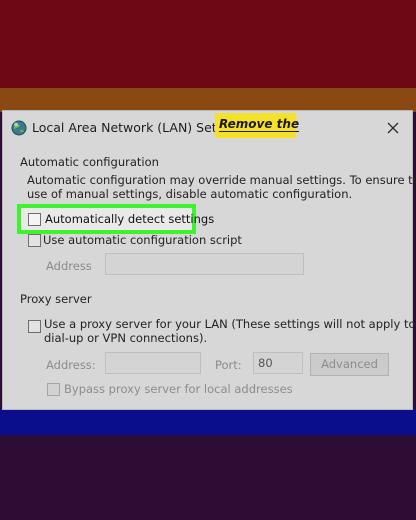 The height and width of the screenshot is (520, 416). Describe the element at coordinates (69, 266) in the screenshot. I see `script-address-label: Address` at that location.